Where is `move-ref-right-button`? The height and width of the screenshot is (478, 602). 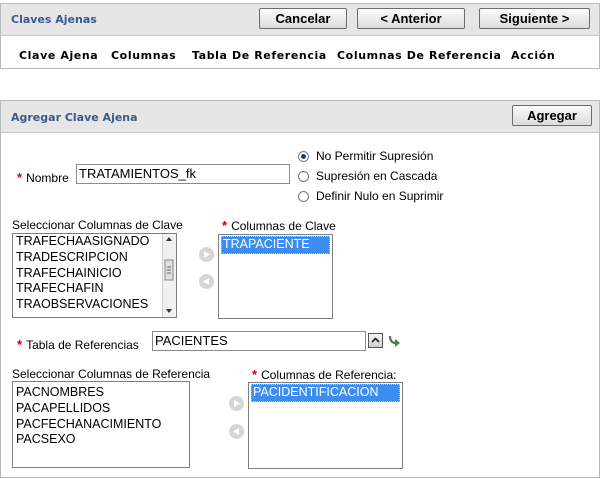
move-ref-right-button is located at coordinates (236, 403).